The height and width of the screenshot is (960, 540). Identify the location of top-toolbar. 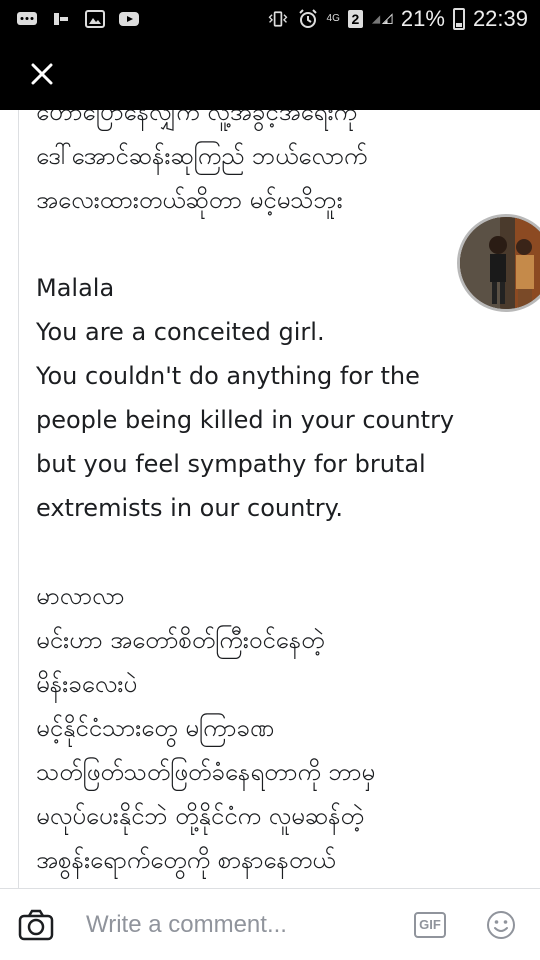
(270, 74).